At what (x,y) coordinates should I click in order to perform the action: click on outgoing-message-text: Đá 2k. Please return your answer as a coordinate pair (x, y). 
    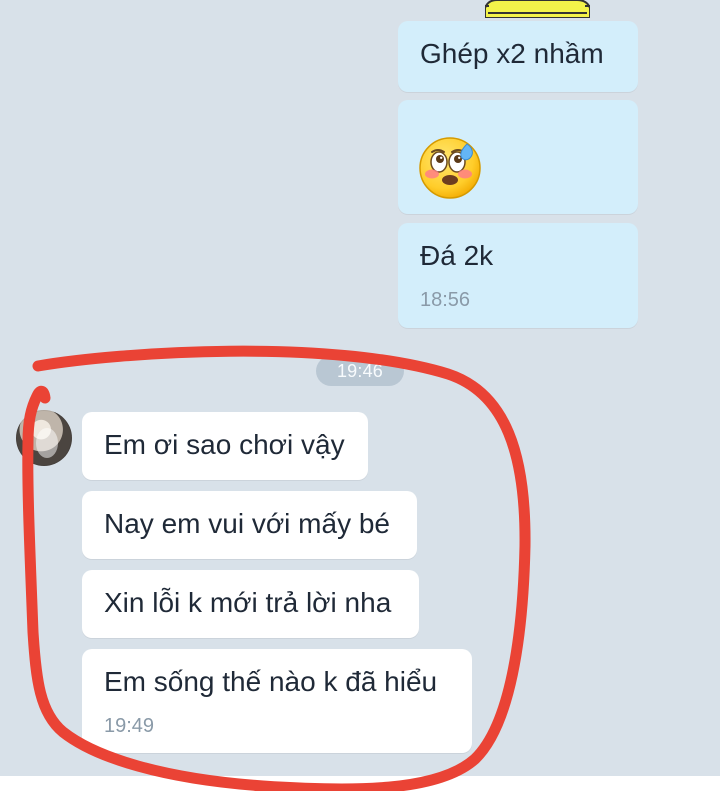
    Looking at the image, I should click on (457, 255).